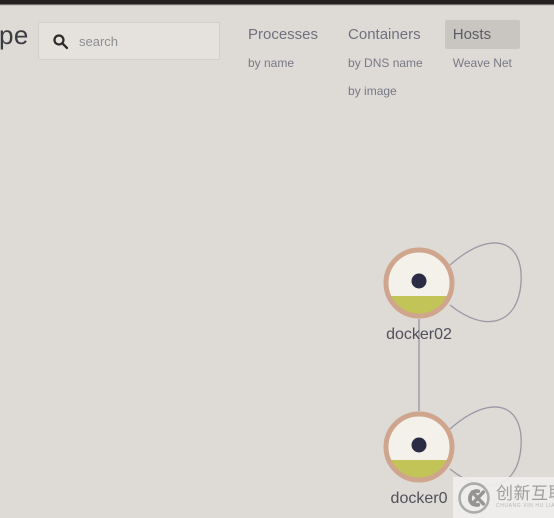 This screenshot has width=554, height=518. I want to click on node-center-dot-docker02, so click(419, 281).